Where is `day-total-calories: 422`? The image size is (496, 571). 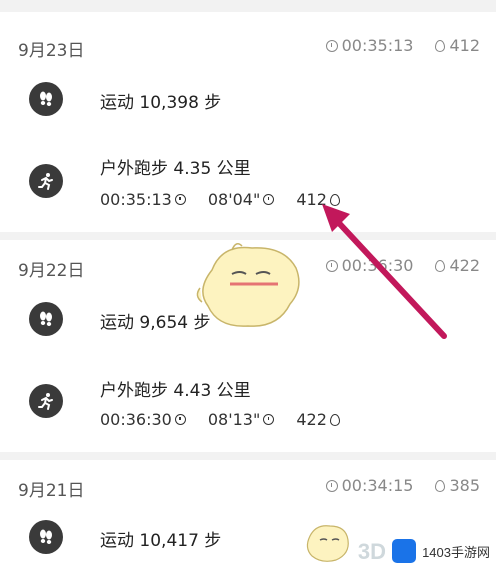 day-total-calories: 422 is located at coordinates (464, 265).